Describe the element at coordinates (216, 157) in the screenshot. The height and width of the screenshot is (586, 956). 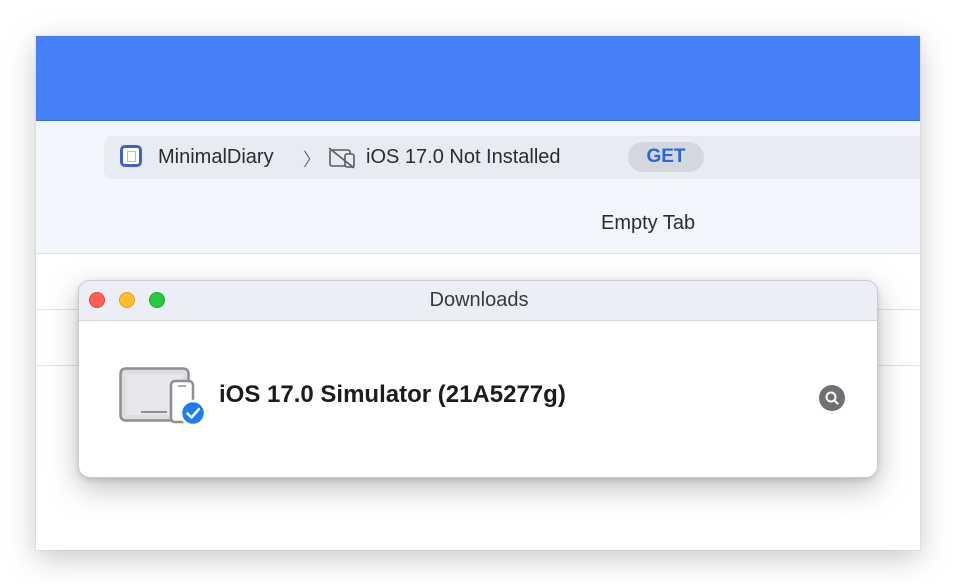
I see `scheme-name: MinimalDiary` at that location.